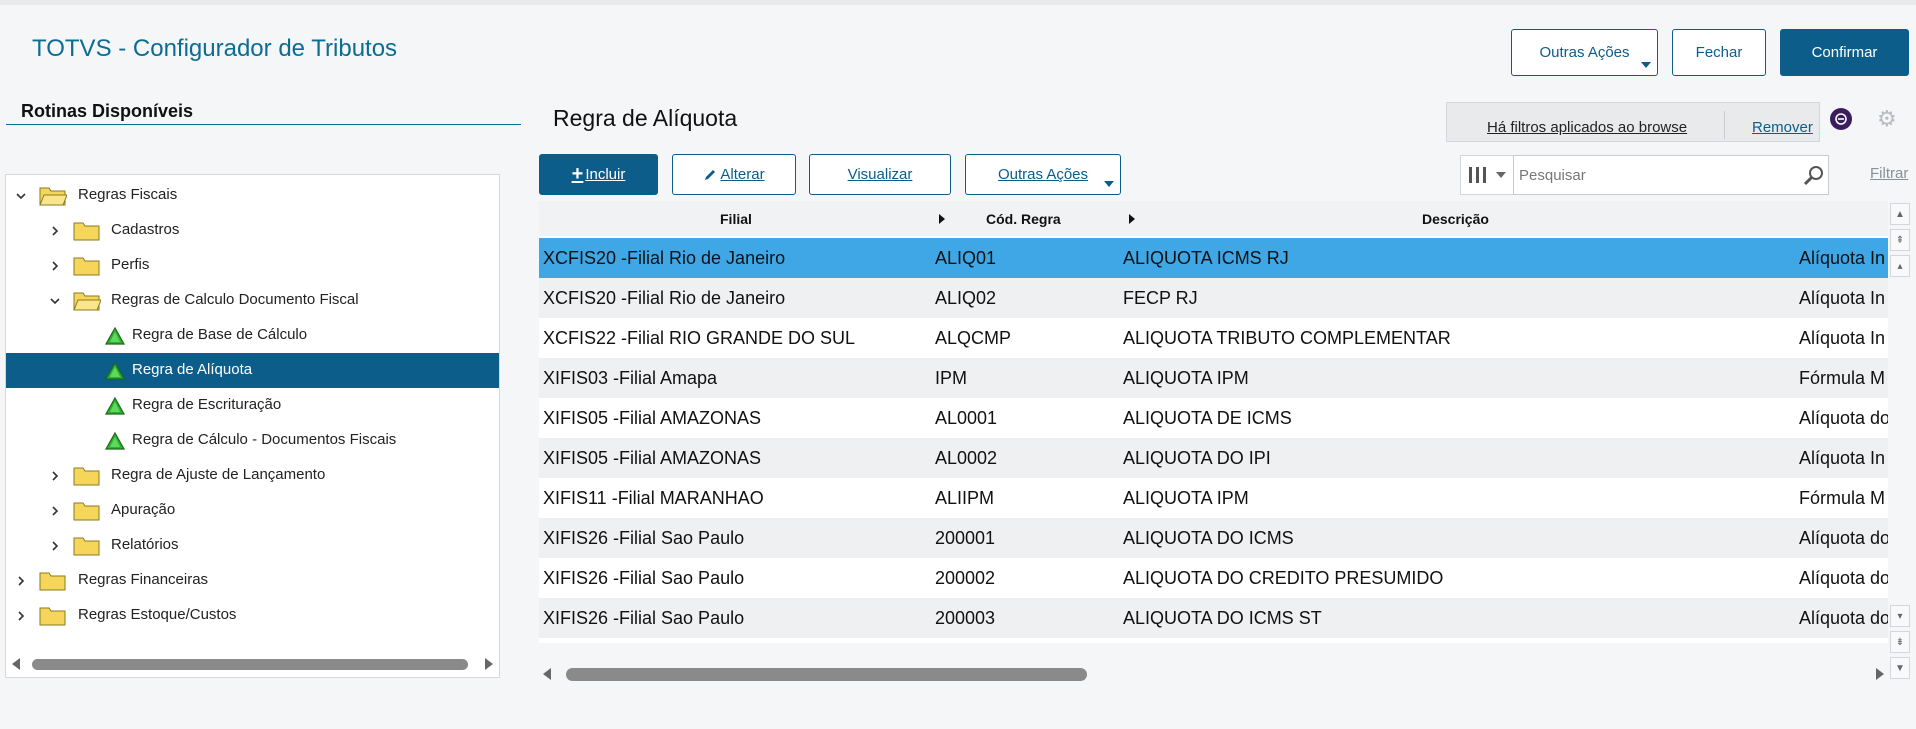 The image size is (1916, 729). Describe the element at coordinates (128, 194) in the screenshot. I see `tree-item-label: Regras Fiscais` at that location.